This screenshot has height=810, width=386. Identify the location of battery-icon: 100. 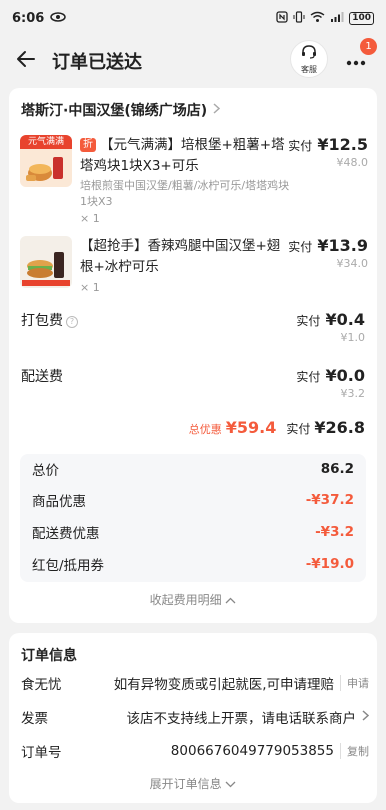
(361, 18).